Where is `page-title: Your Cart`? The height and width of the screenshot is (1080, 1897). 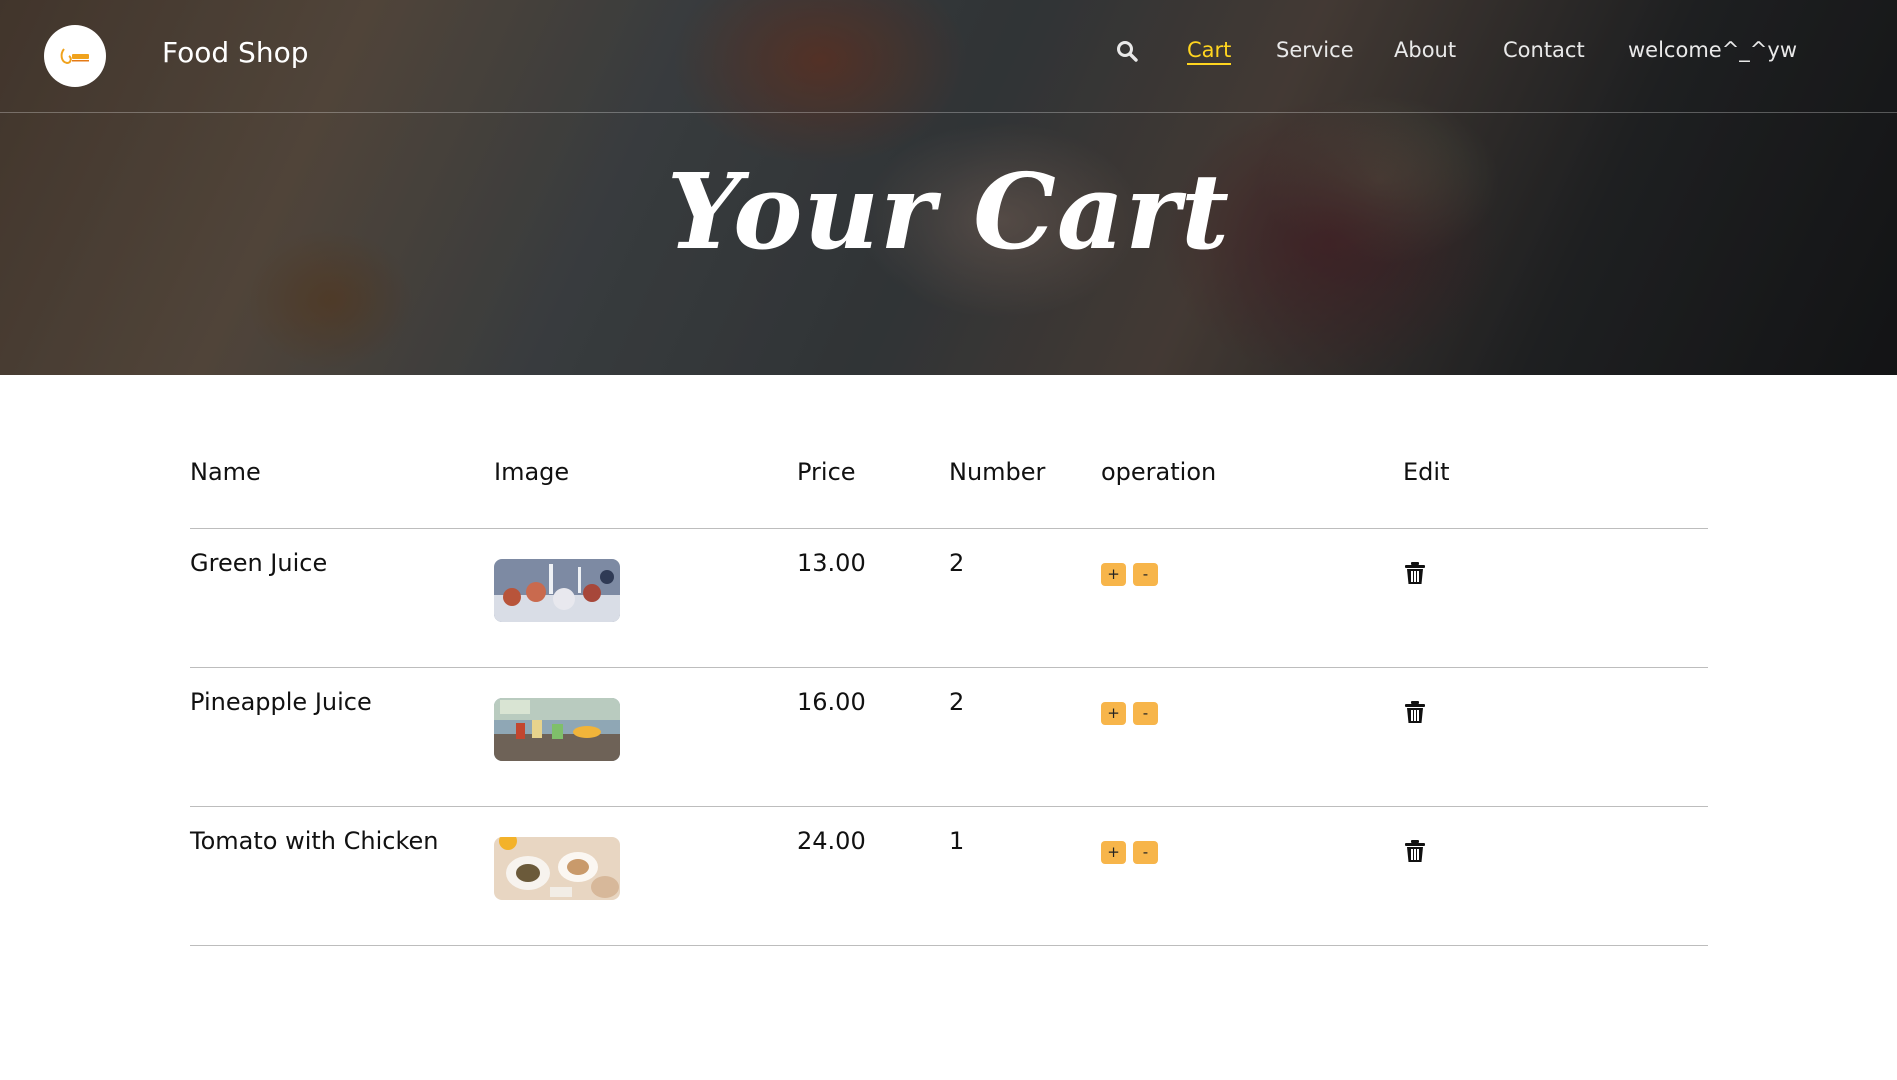
page-title: Your Cart is located at coordinates (948, 211).